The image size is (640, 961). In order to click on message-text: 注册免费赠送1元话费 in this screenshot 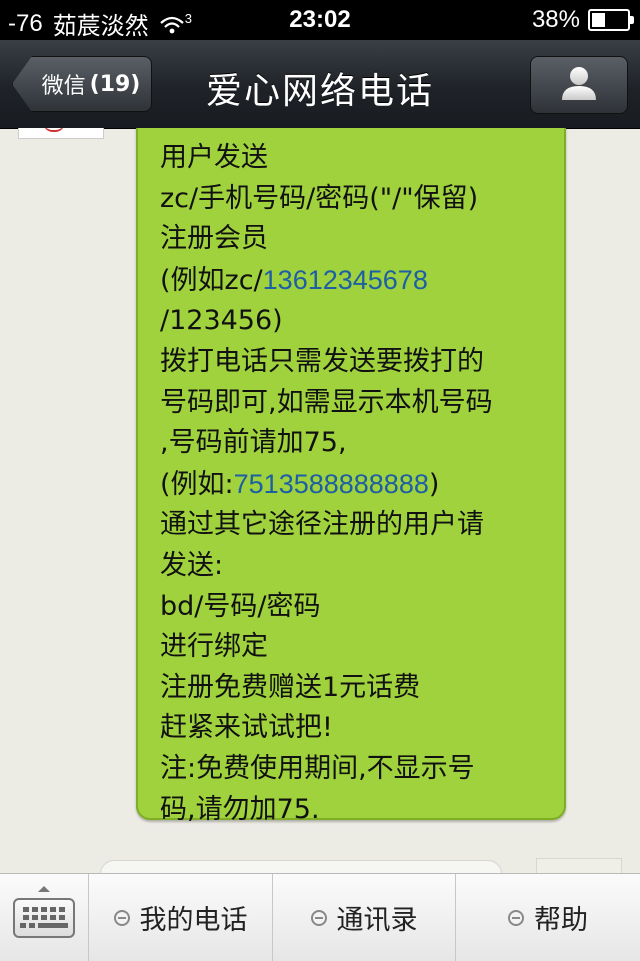, I will do `click(290, 687)`.